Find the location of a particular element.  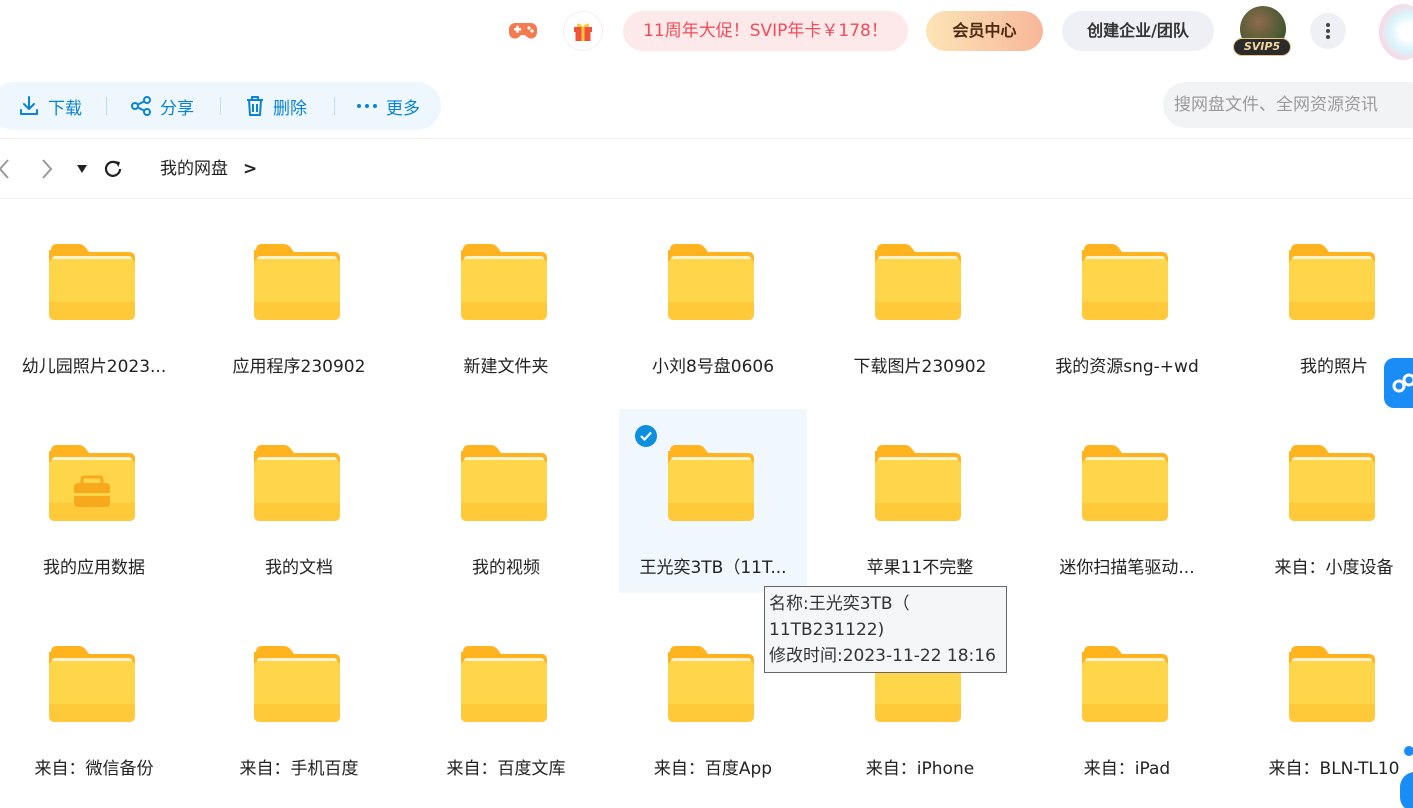

action-toolbar: 下载 分享 删除 更多 is located at coordinates (220, 106).